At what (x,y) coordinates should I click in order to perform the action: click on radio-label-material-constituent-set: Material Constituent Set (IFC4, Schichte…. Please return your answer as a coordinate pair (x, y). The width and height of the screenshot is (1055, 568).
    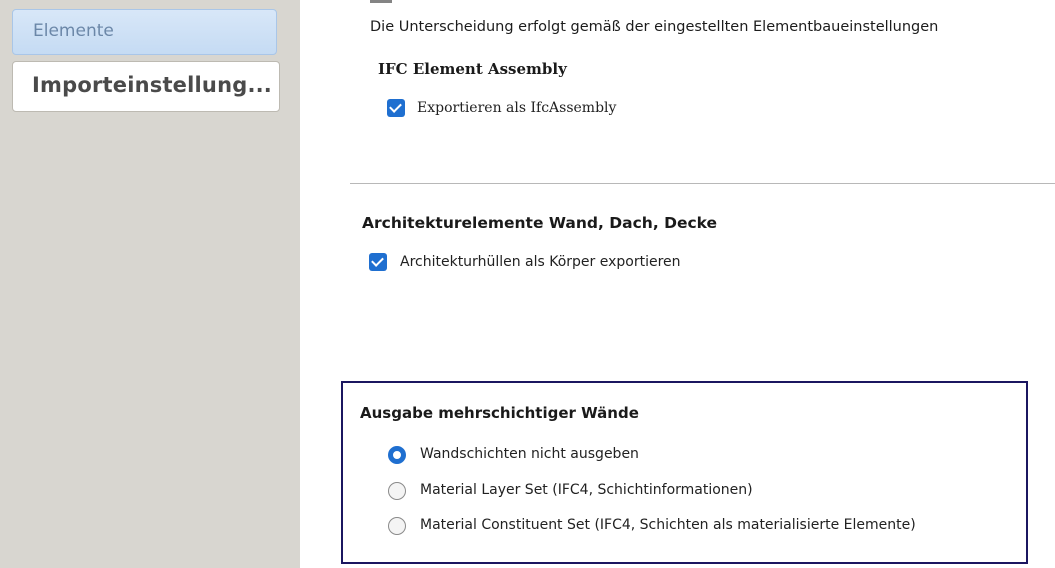
    Looking at the image, I should click on (668, 525).